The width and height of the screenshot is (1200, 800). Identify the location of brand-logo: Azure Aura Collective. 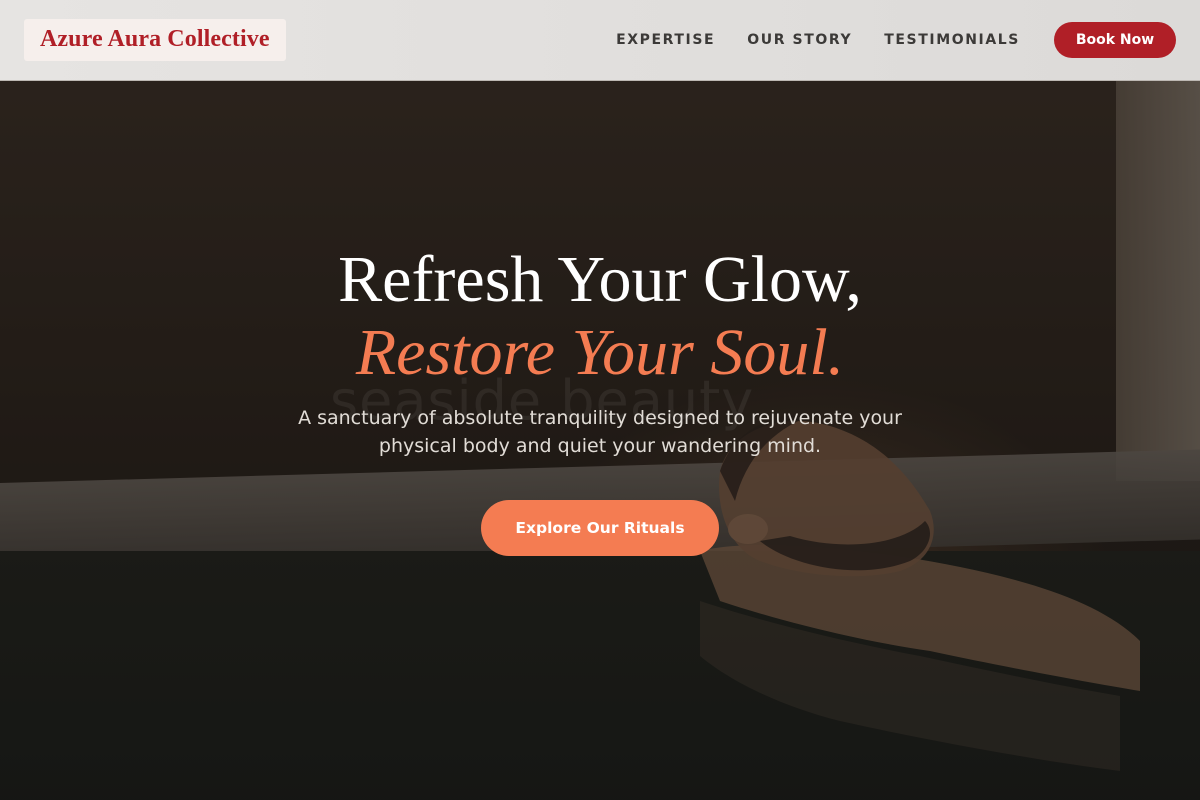
(155, 40).